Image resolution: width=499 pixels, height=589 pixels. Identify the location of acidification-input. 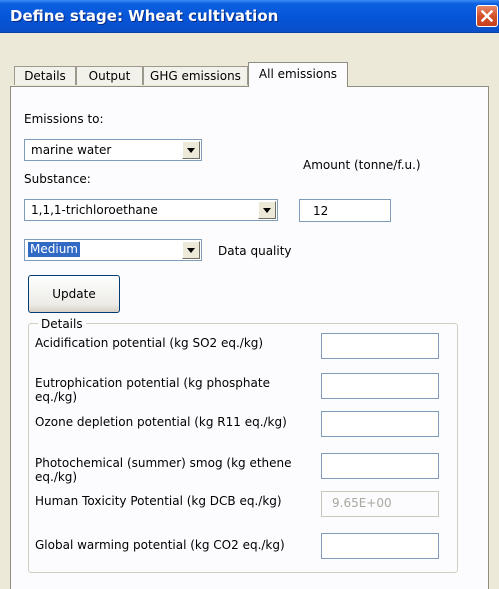
(380, 346).